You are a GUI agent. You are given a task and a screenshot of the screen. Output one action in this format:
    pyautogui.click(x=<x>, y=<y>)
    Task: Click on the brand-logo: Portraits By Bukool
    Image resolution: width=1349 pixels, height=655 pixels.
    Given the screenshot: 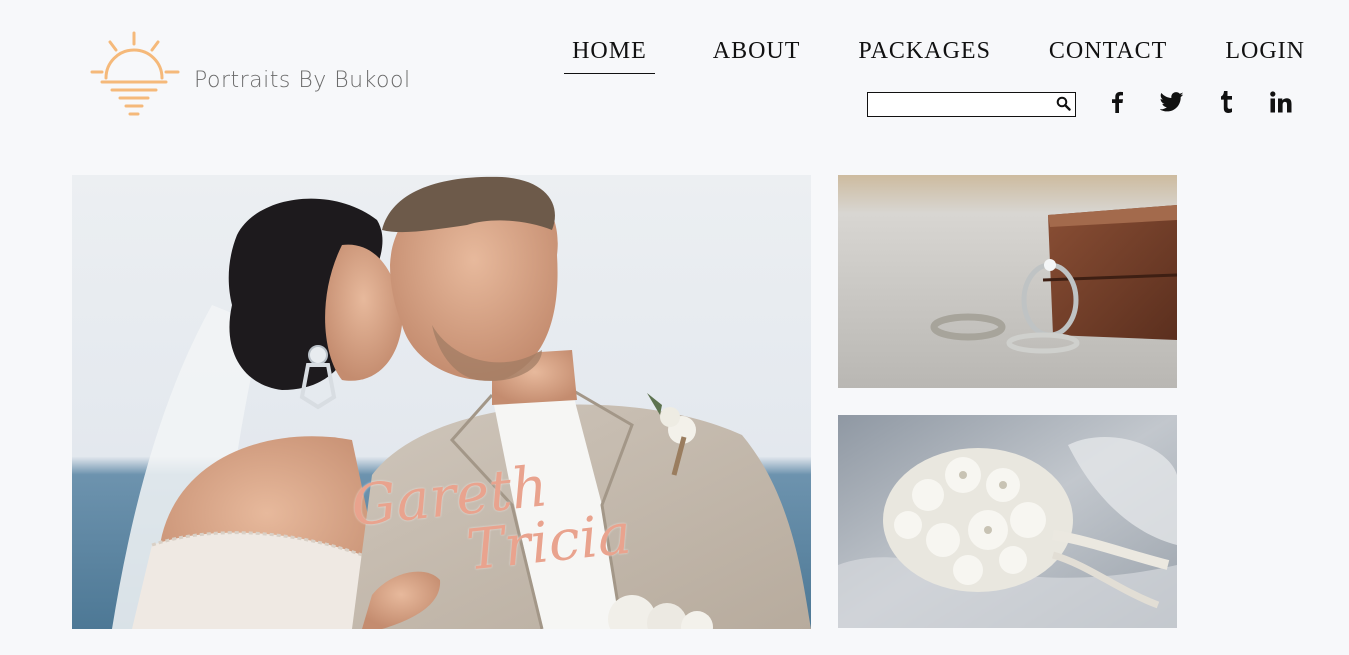 What is the action you would take?
    pyautogui.click(x=249, y=74)
    